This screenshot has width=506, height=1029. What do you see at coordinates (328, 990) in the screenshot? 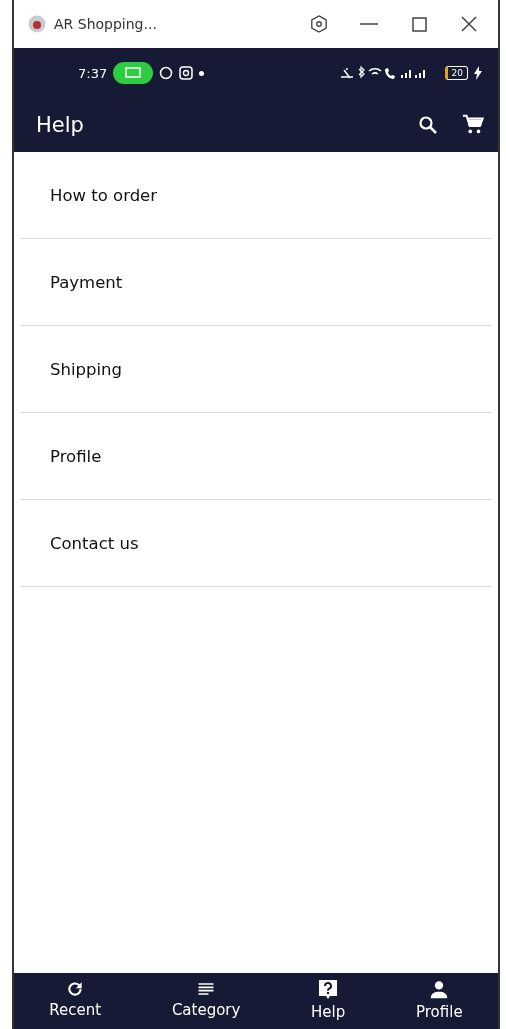
I see `help-icon` at bounding box center [328, 990].